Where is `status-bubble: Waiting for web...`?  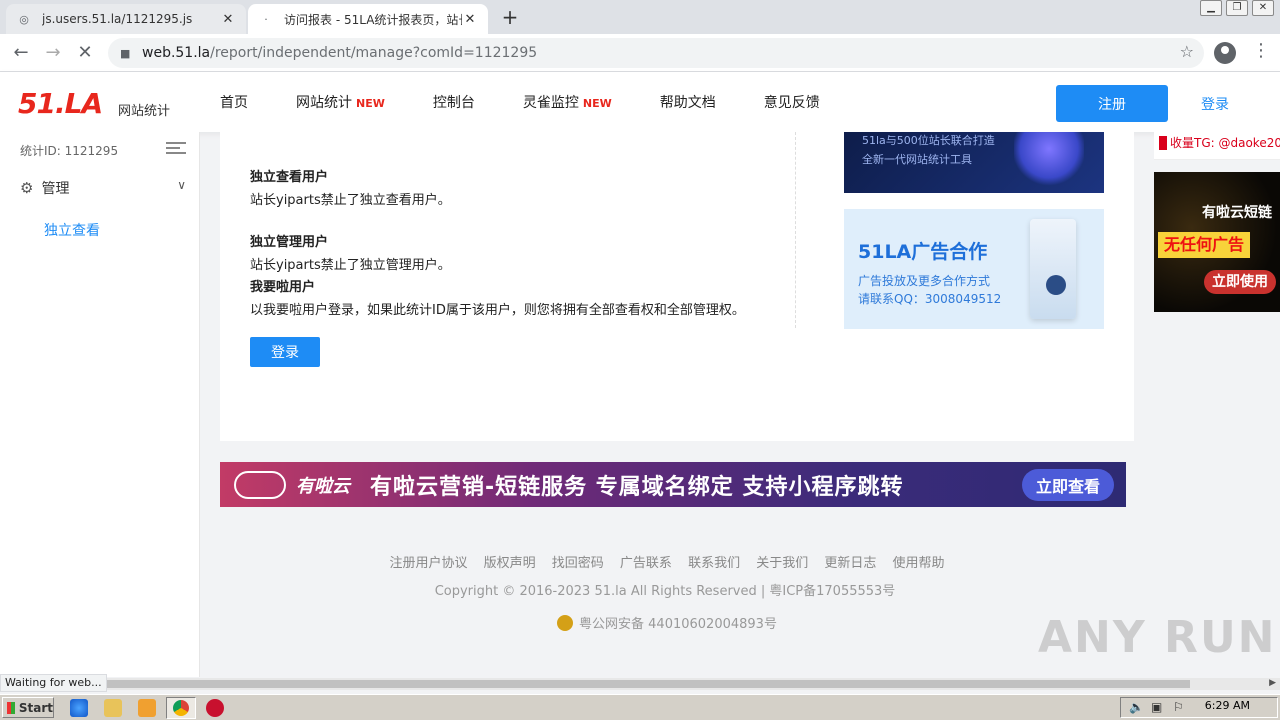 status-bubble: Waiting for web... is located at coordinates (53, 683).